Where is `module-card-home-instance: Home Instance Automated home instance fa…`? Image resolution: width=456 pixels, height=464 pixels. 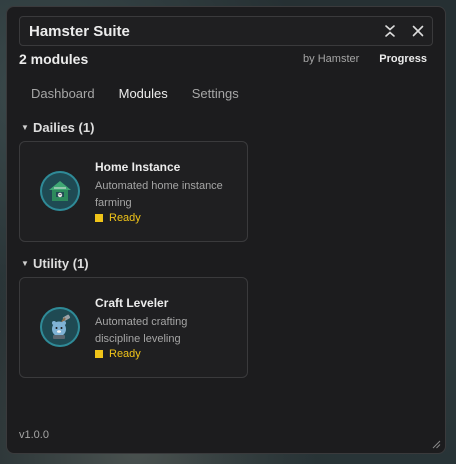 module-card-home-instance: Home Instance Automated home instance fa… is located at coordinates (133, 191).